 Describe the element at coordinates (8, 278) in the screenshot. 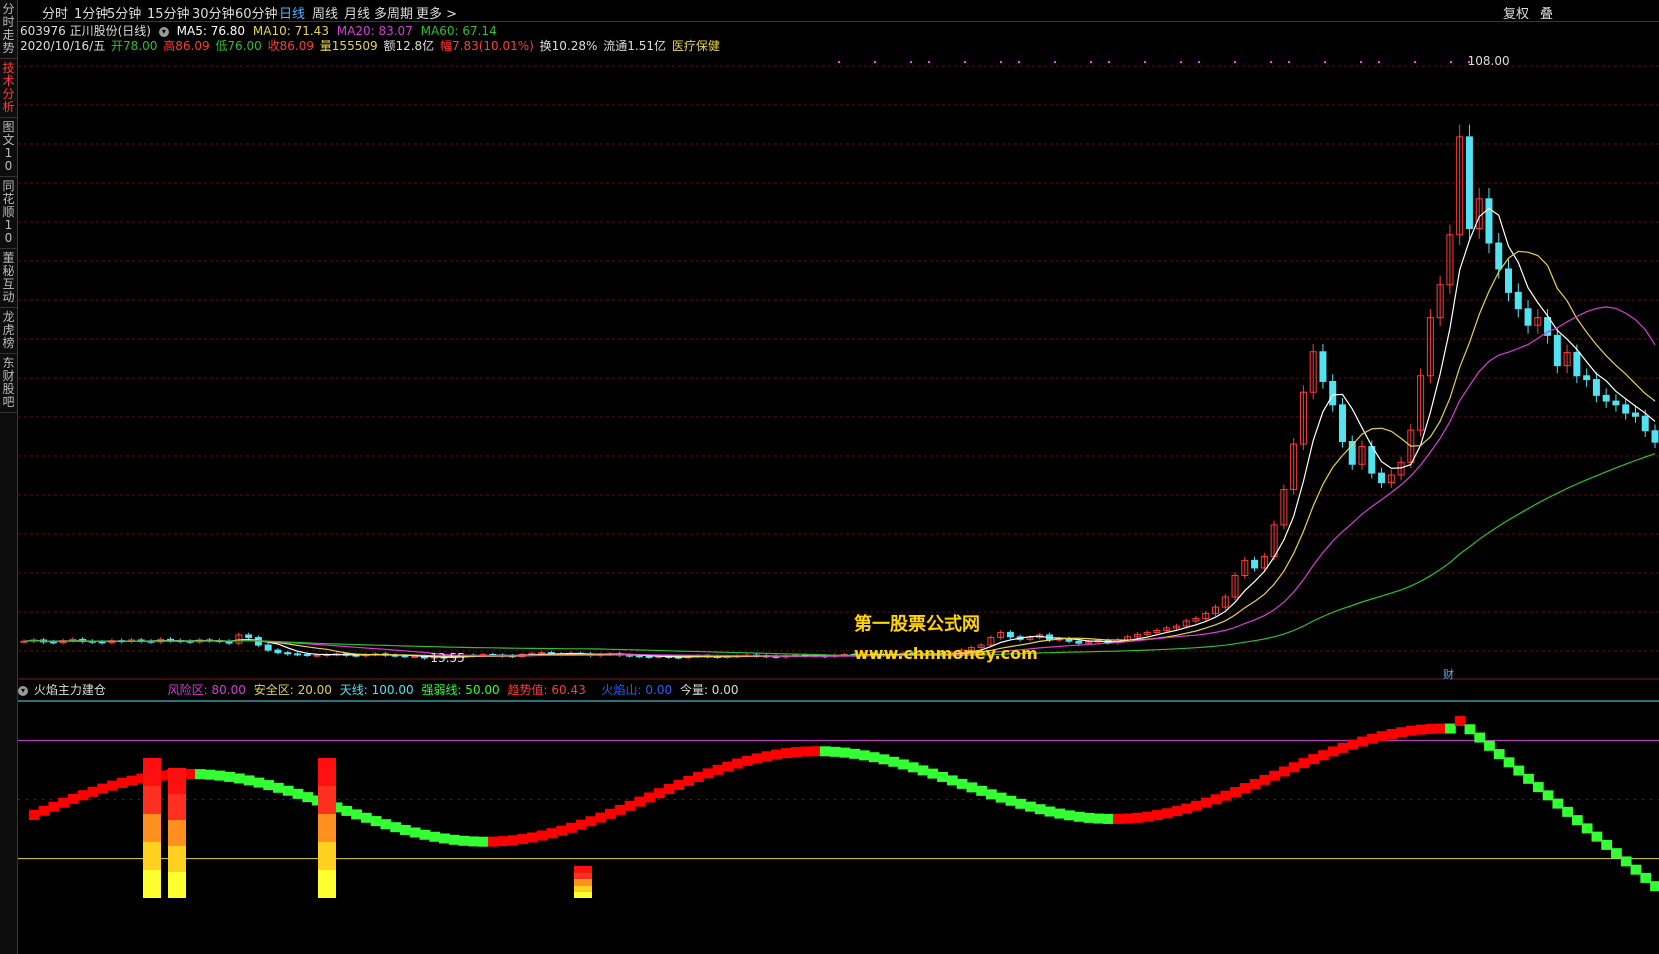

I see `sidebar-tab-4: 董秘互动` at that location.